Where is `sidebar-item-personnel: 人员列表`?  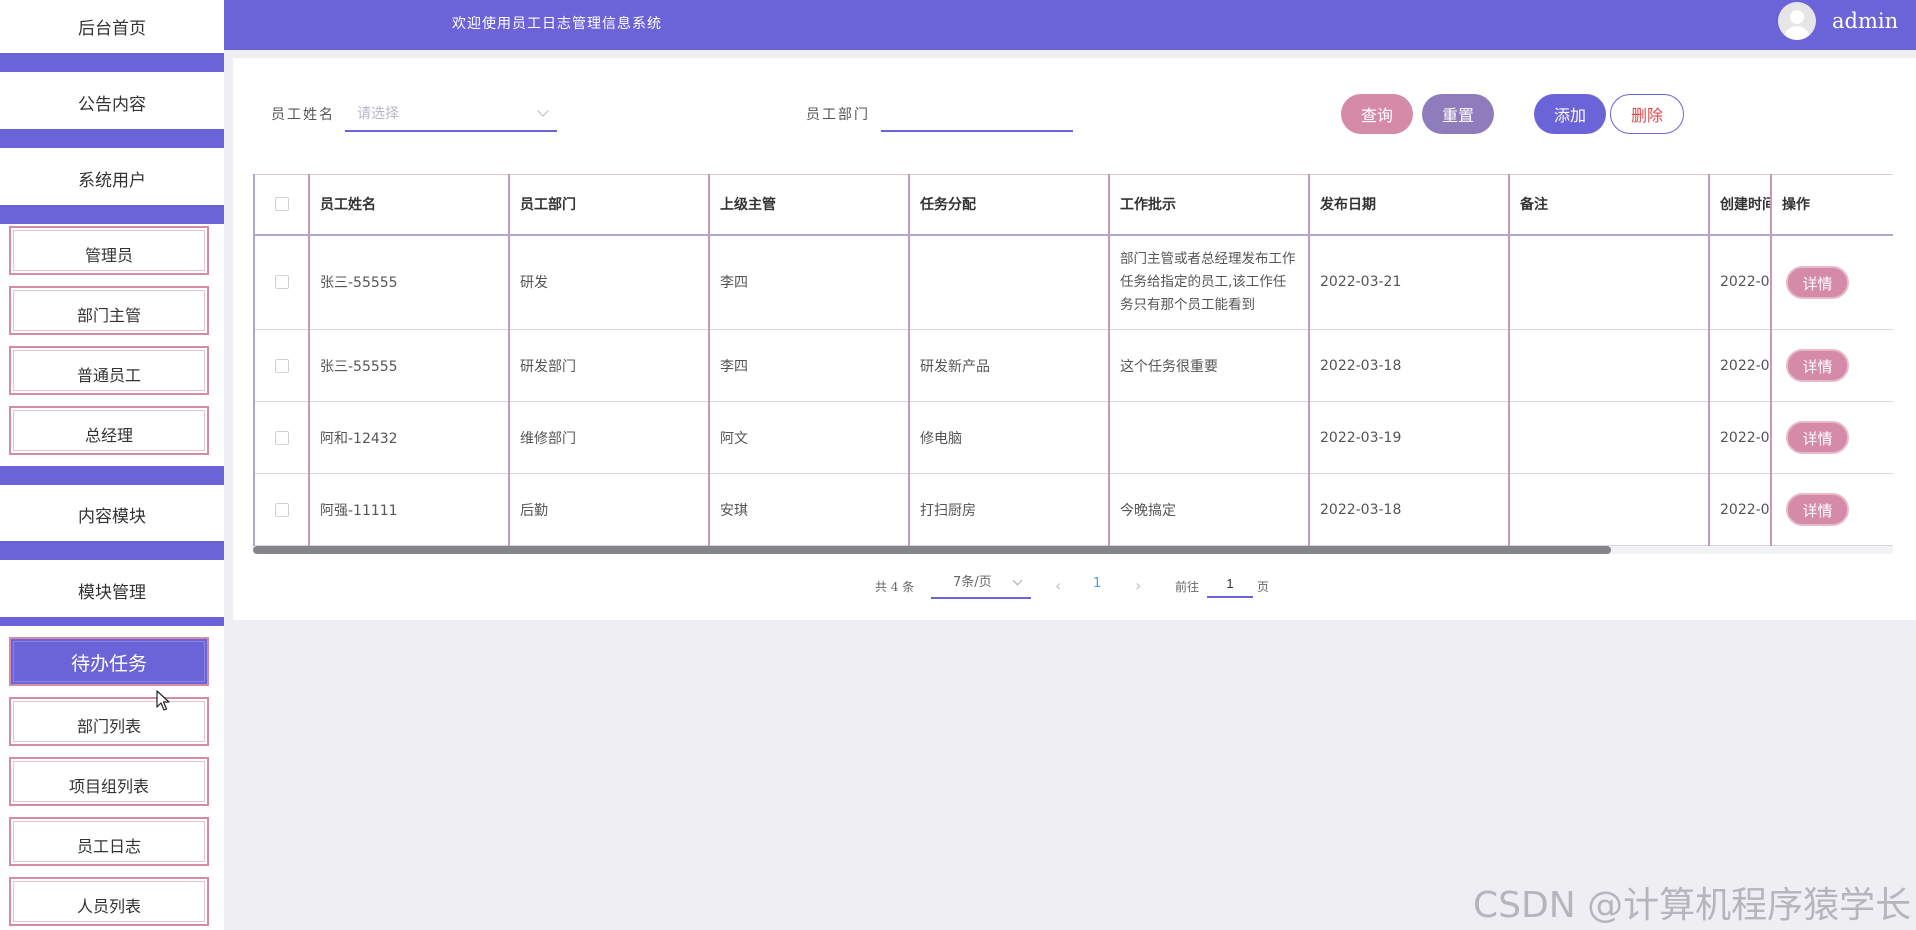 sidebar-item-personnel: 人员列表 is located at coordinates (109, 901).